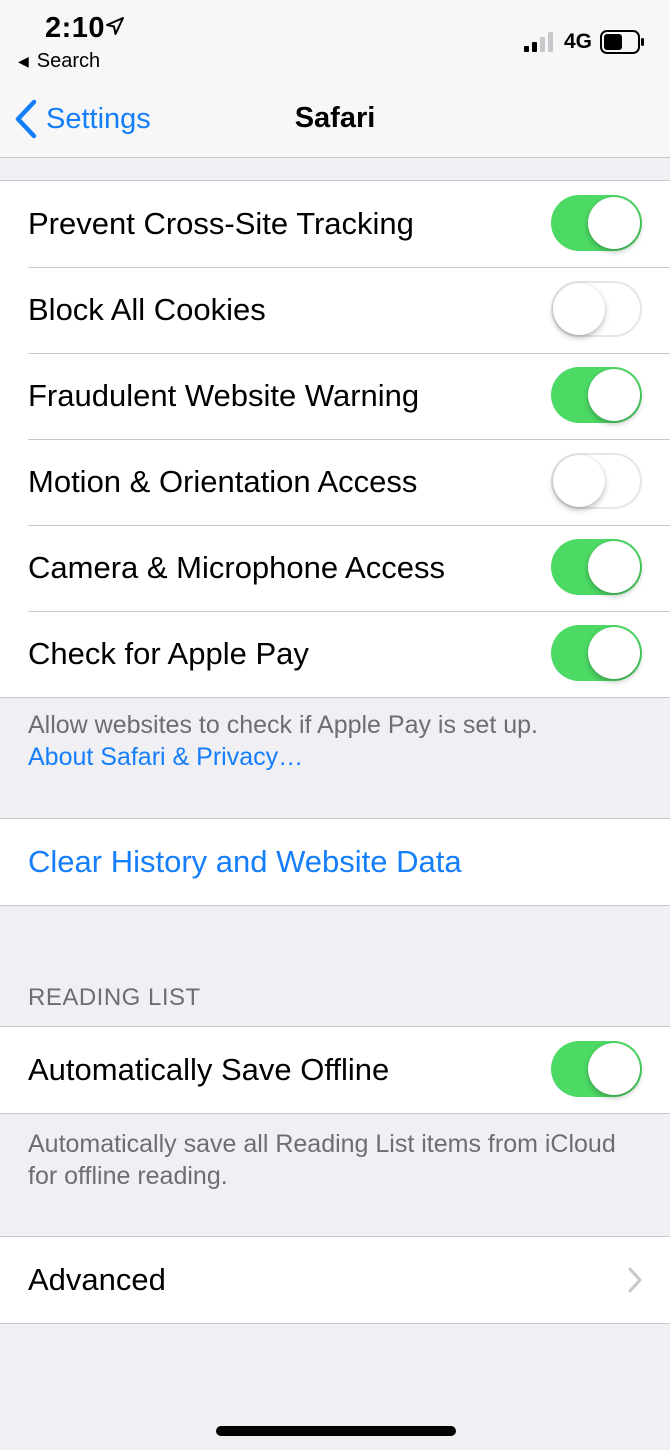  Describe the element at coordinates (114, 997) in the screenshot. I see `reading-list-header: READING LIST` at that location.